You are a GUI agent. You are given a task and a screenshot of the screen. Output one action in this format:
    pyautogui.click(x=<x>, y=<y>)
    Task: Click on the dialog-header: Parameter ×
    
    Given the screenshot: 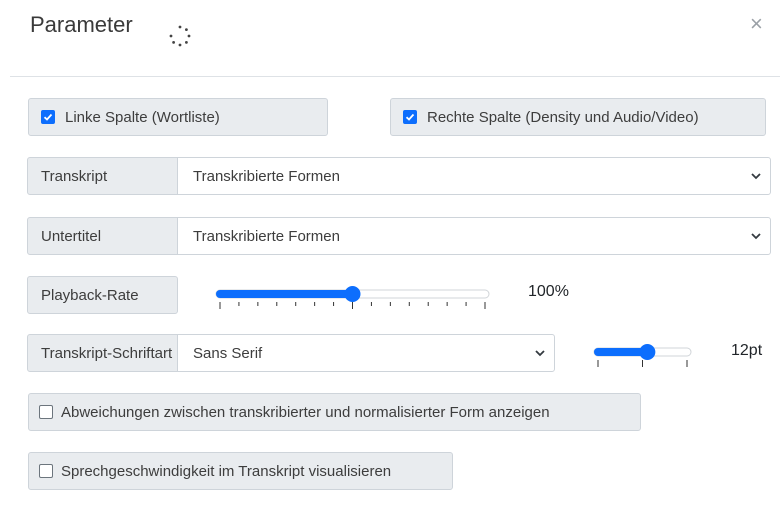 What is the action you would take?
    pyautogui.click(x=390, y=38)
    